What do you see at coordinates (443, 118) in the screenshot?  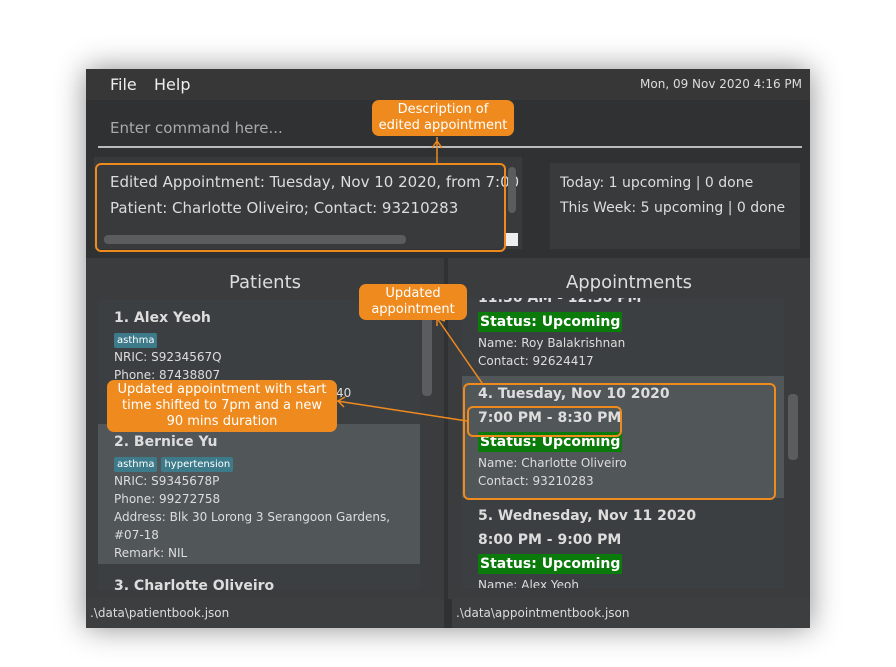 I see `callout-description: Description of edited appointment` at bounding box center [443, 118].